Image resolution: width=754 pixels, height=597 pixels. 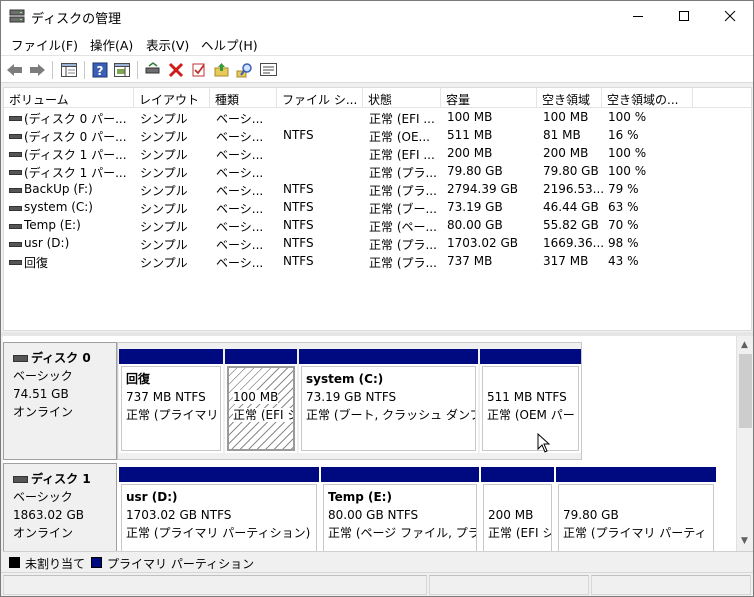 I want to click on partition-size: 100 MB, so click(x=256, y=397).